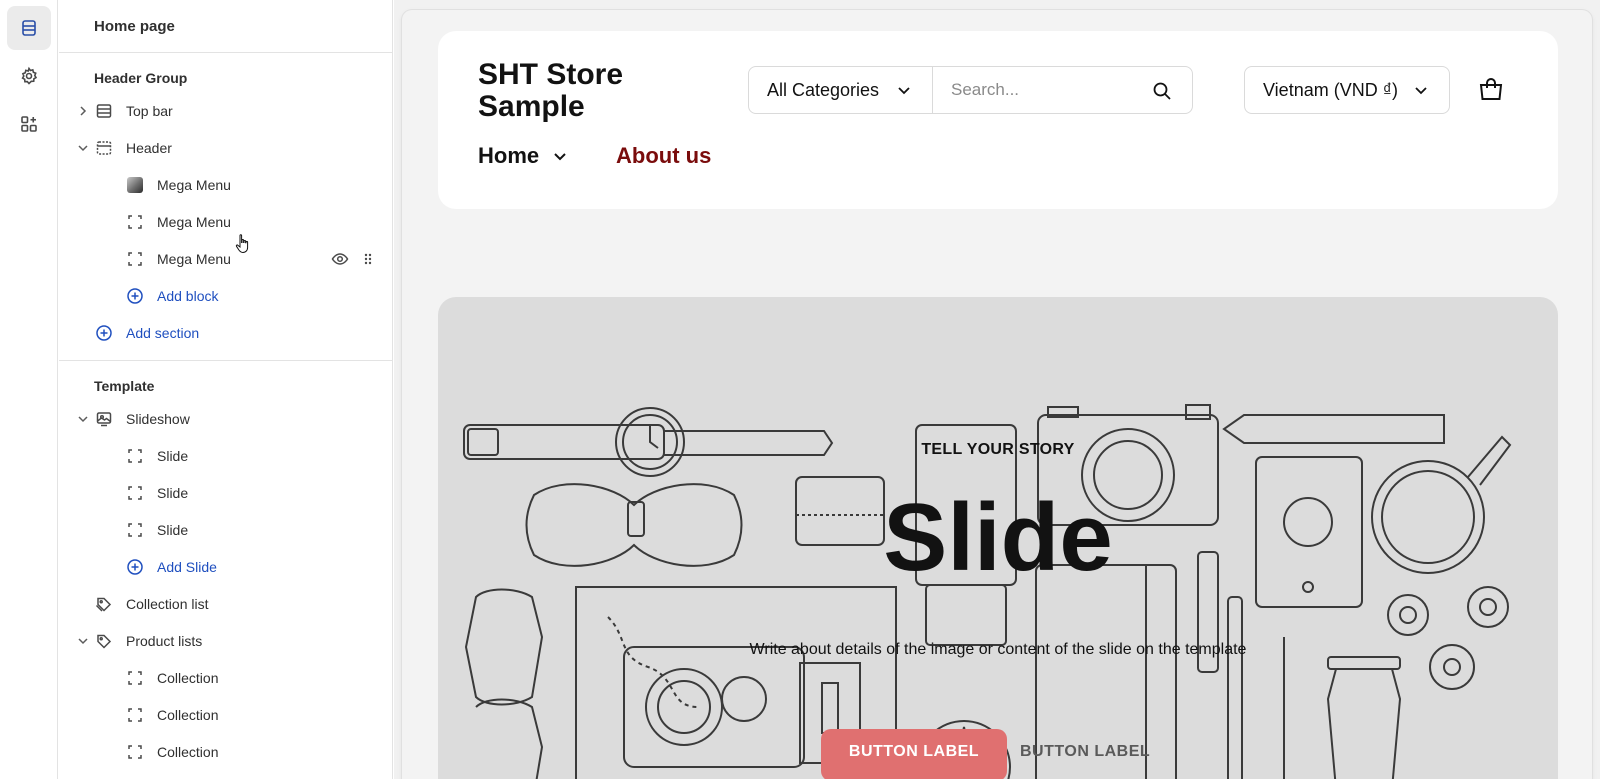 The image size is (1600, 779). Describe the element at coordinates (124, 386) in the screenshot. I see `template-heading: Template` at that location.